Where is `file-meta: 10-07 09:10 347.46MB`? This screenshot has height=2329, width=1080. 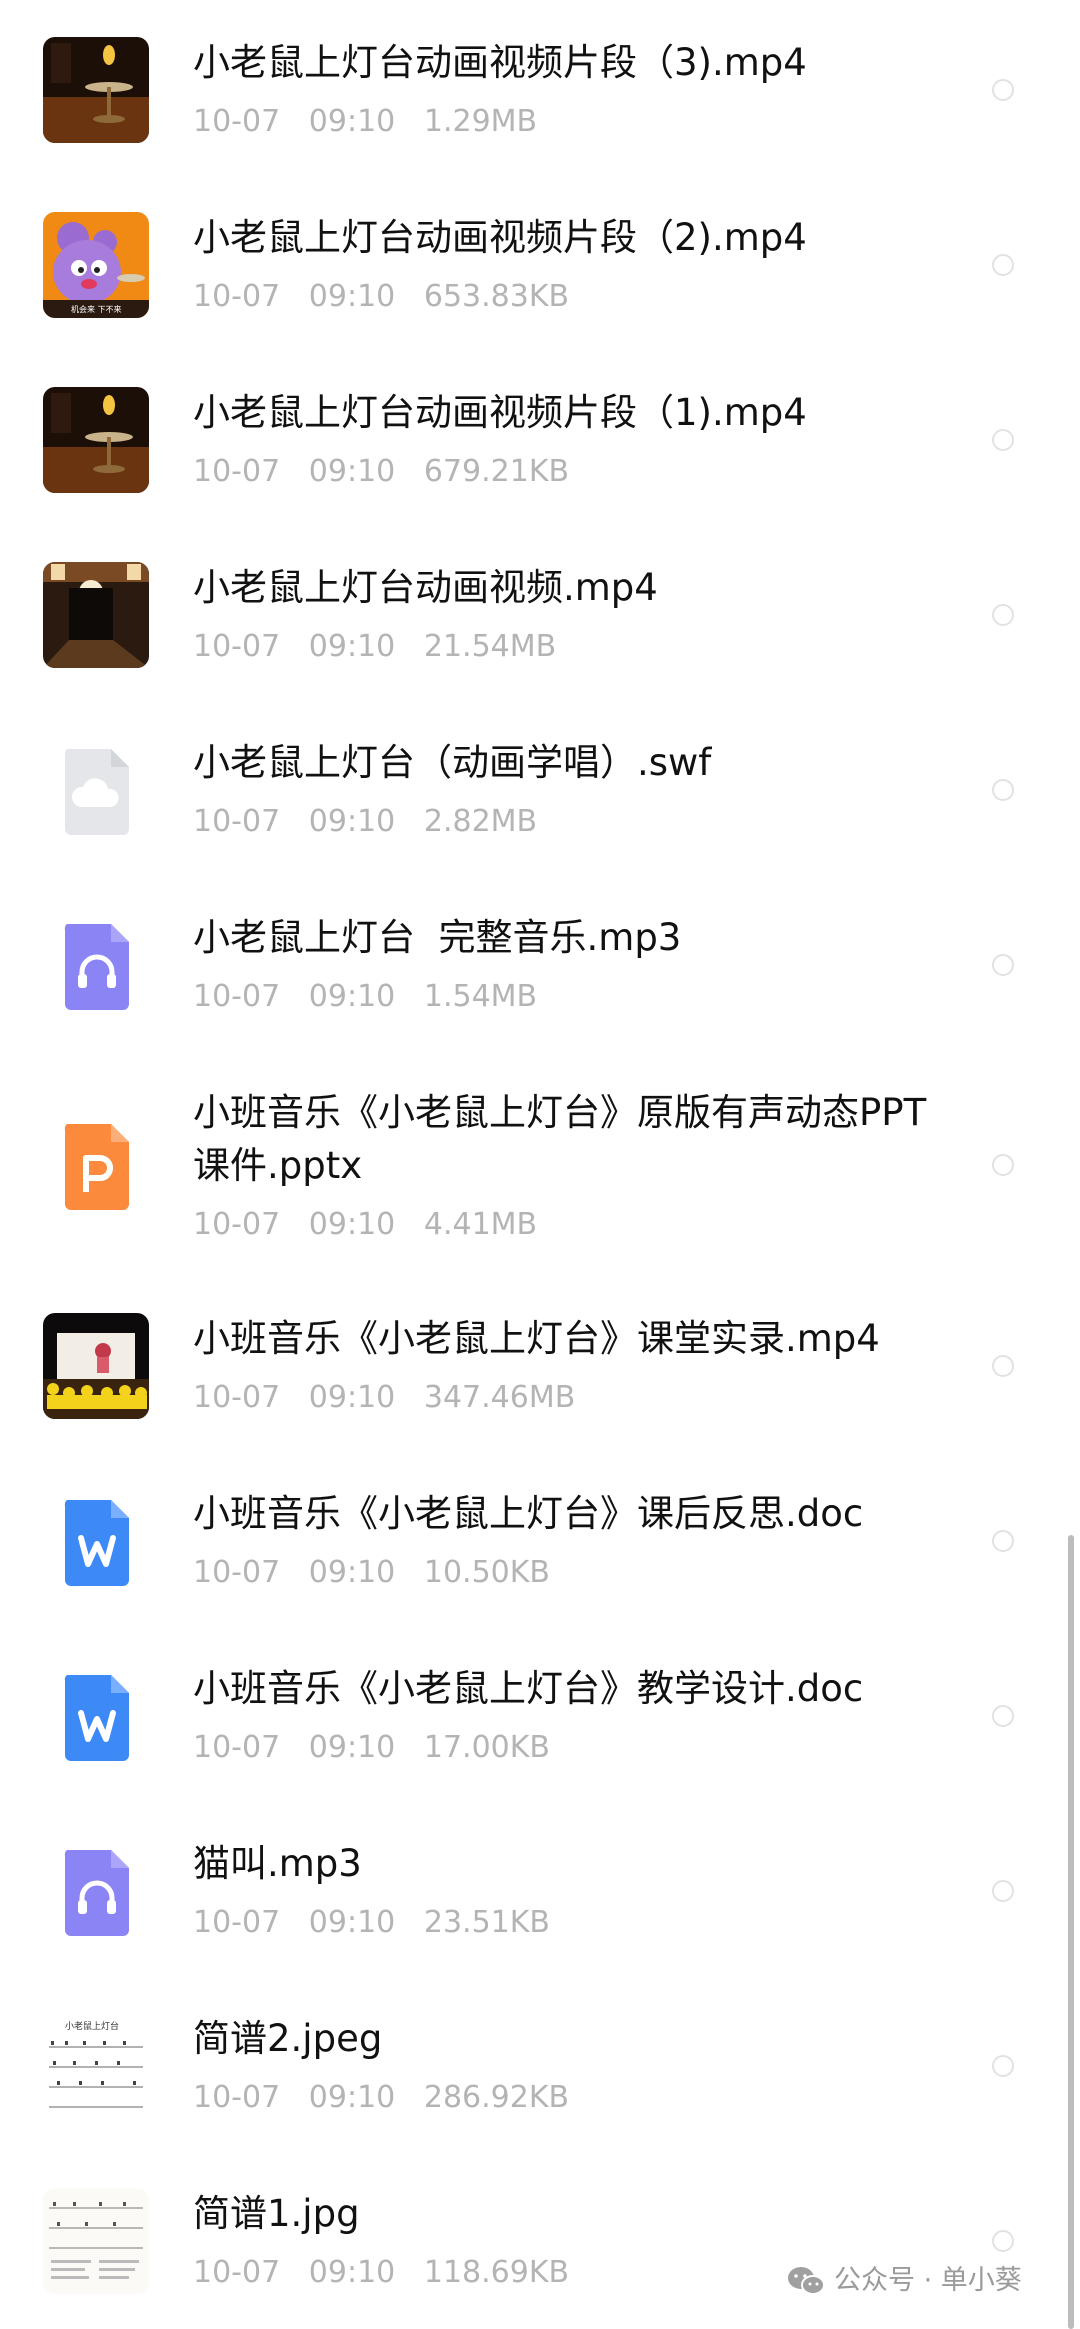
file-meta: 10-07 09:10 347.46MB is located at coordinates (384, 1397).